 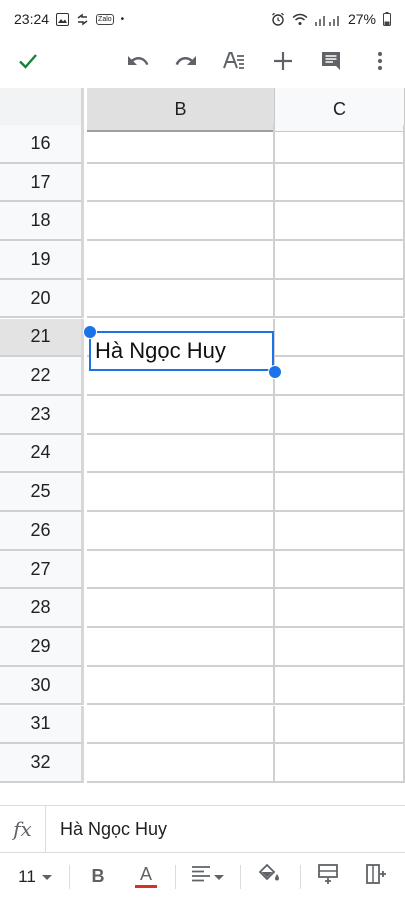 I want to click on text-color-icon: A, so click(x=145, y=874).